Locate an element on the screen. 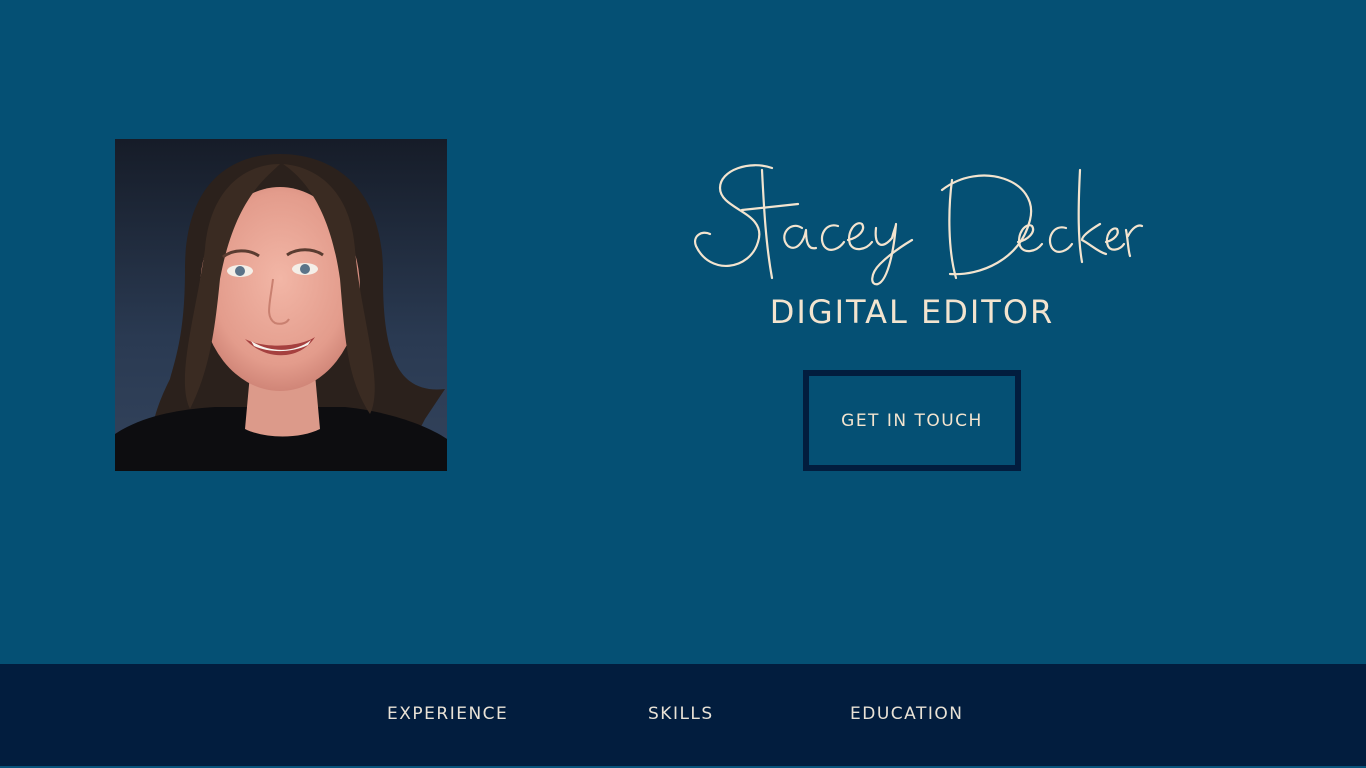  nav-link-education: EDUCATION is located at coordinates (906, 714).